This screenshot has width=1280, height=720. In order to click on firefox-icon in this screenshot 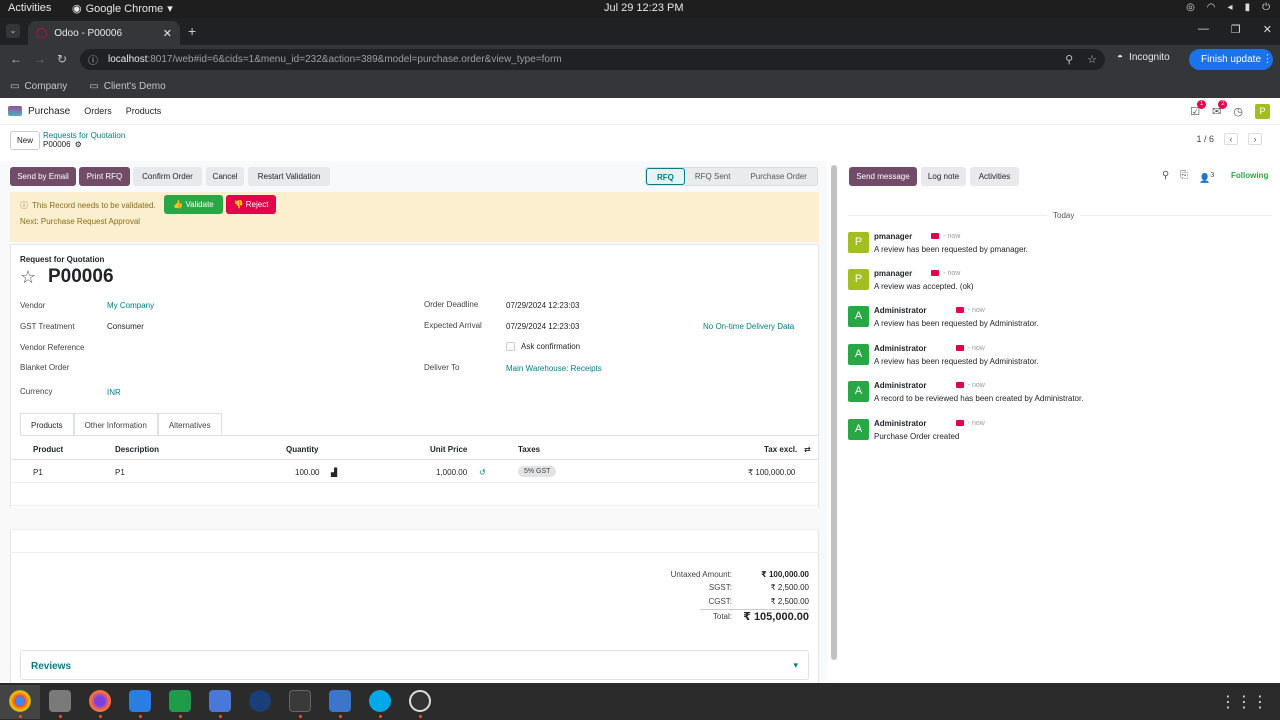, I will do `click(100, 701)`.